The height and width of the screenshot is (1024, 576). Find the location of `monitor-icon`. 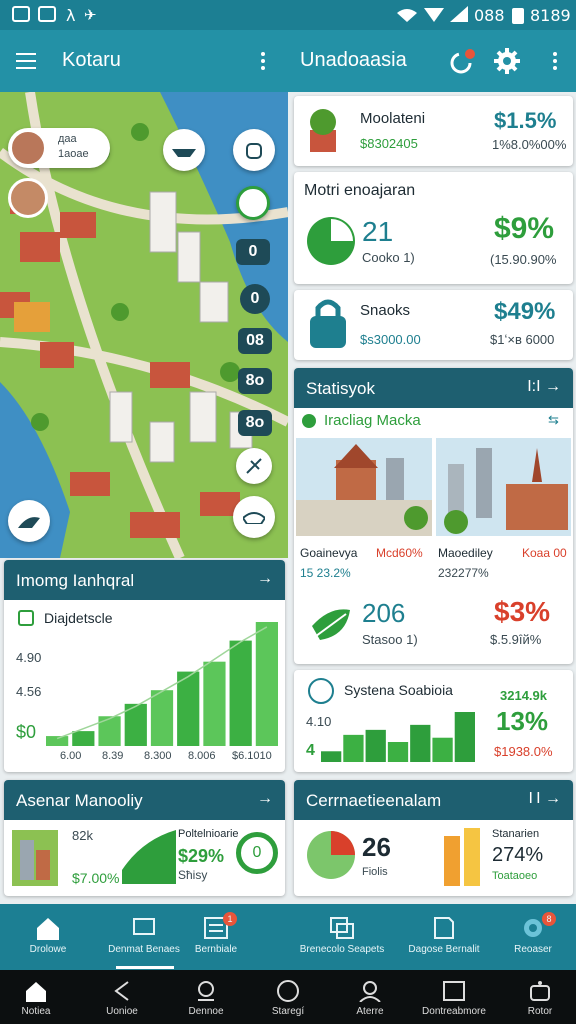

monitor-icon is located at coordinates (144, 926).